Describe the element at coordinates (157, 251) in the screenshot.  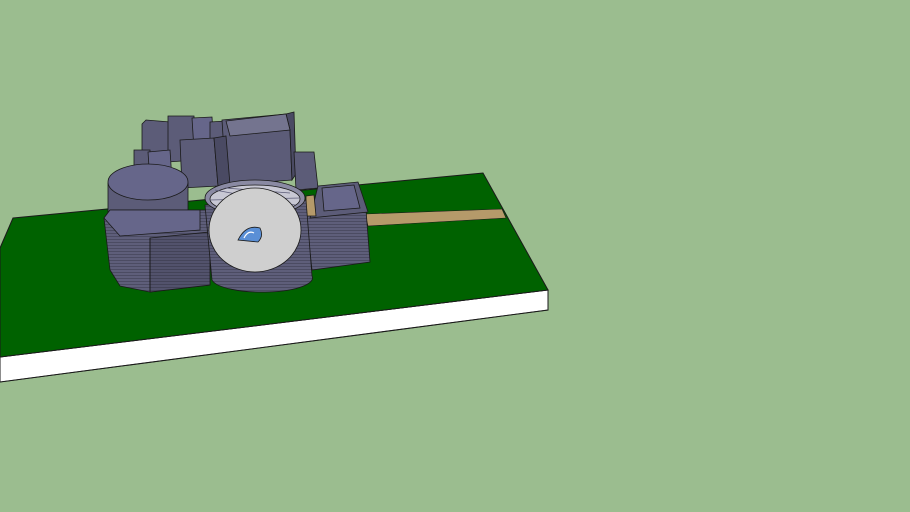
I see `left-curtain-wall` at that location.